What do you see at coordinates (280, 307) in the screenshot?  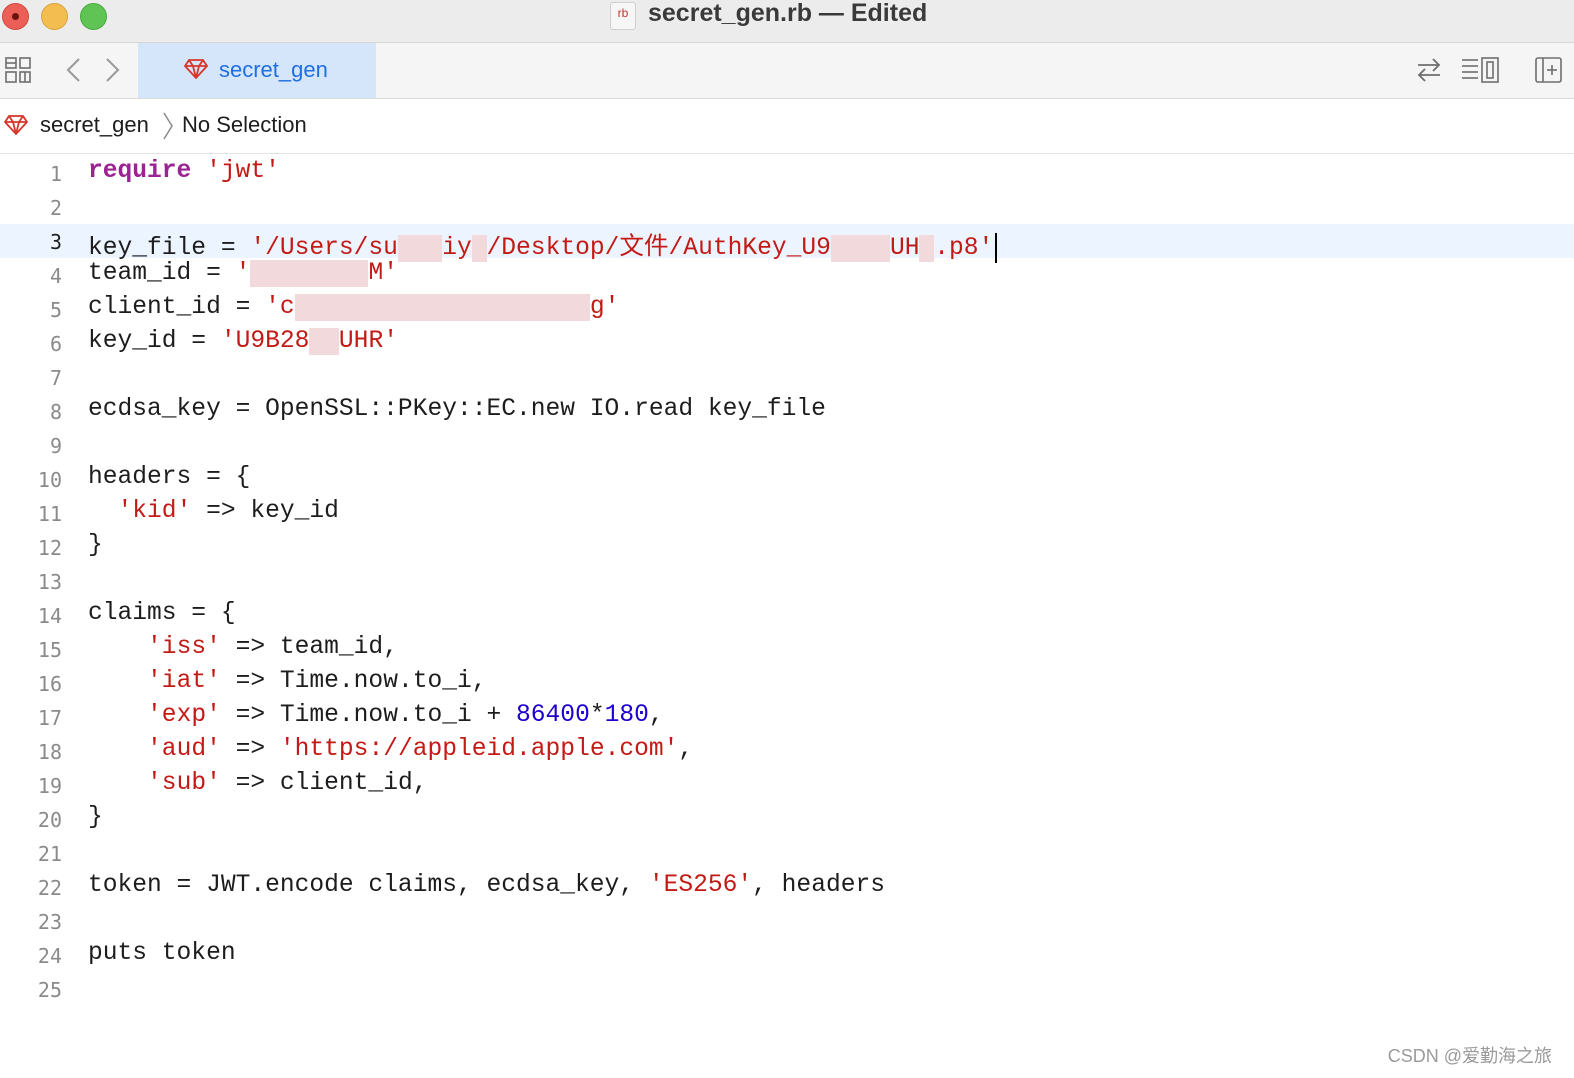 I see `code-token: 'c` at bounding box center [280, 307].